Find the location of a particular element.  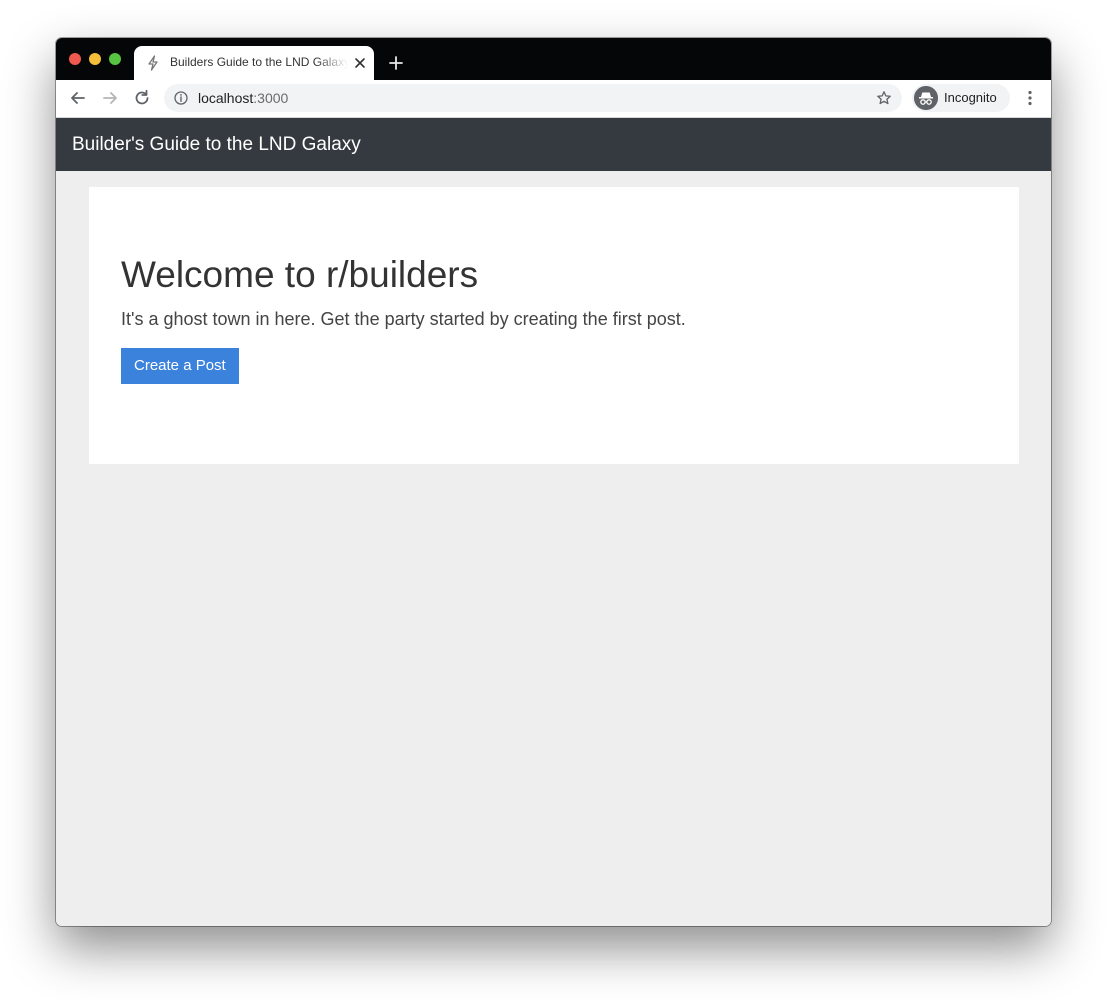

info-icon is located at coordinates (181, 98).